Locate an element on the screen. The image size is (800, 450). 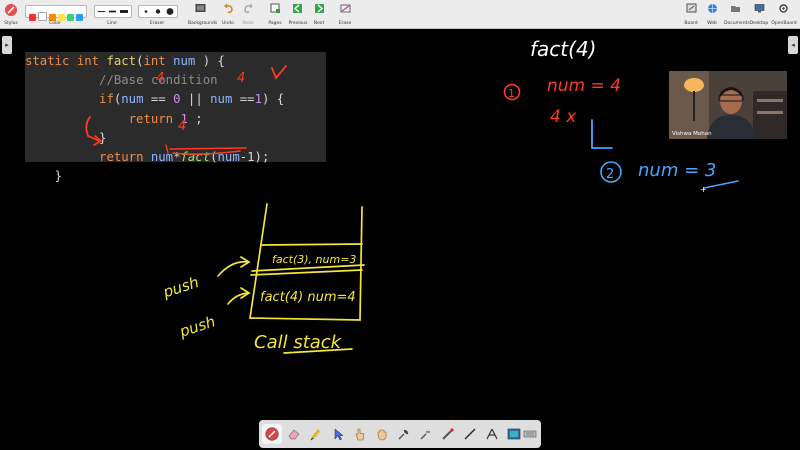
color-label: Color is located at coordinates (55, 23).